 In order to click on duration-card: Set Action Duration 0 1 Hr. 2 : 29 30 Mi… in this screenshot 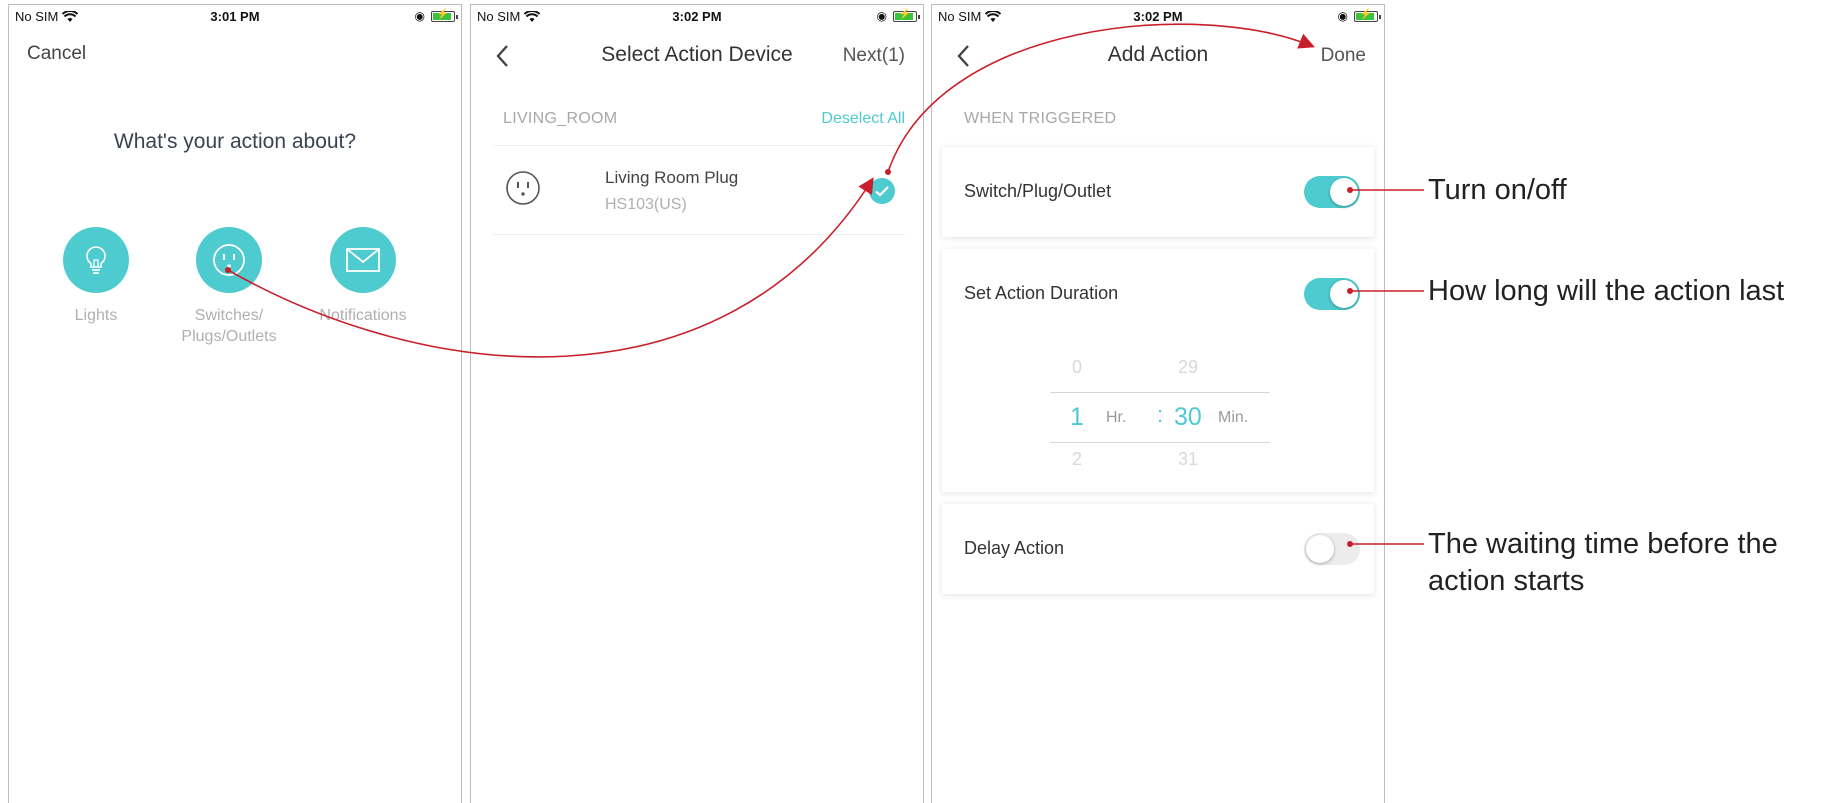, I will do `click(1158, 370)`.